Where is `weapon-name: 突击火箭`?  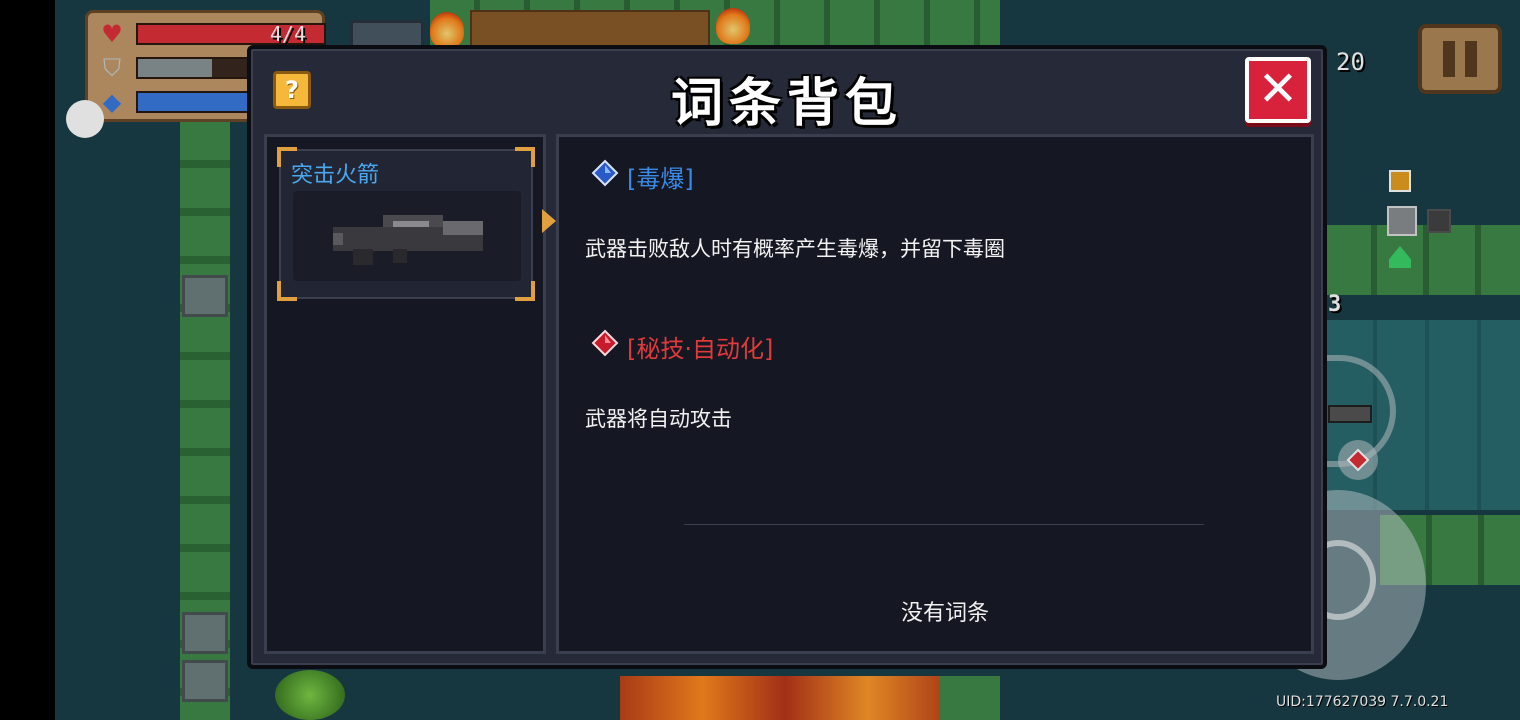 weapon-name: 突击火箭 is located at coordinates (335, 175).